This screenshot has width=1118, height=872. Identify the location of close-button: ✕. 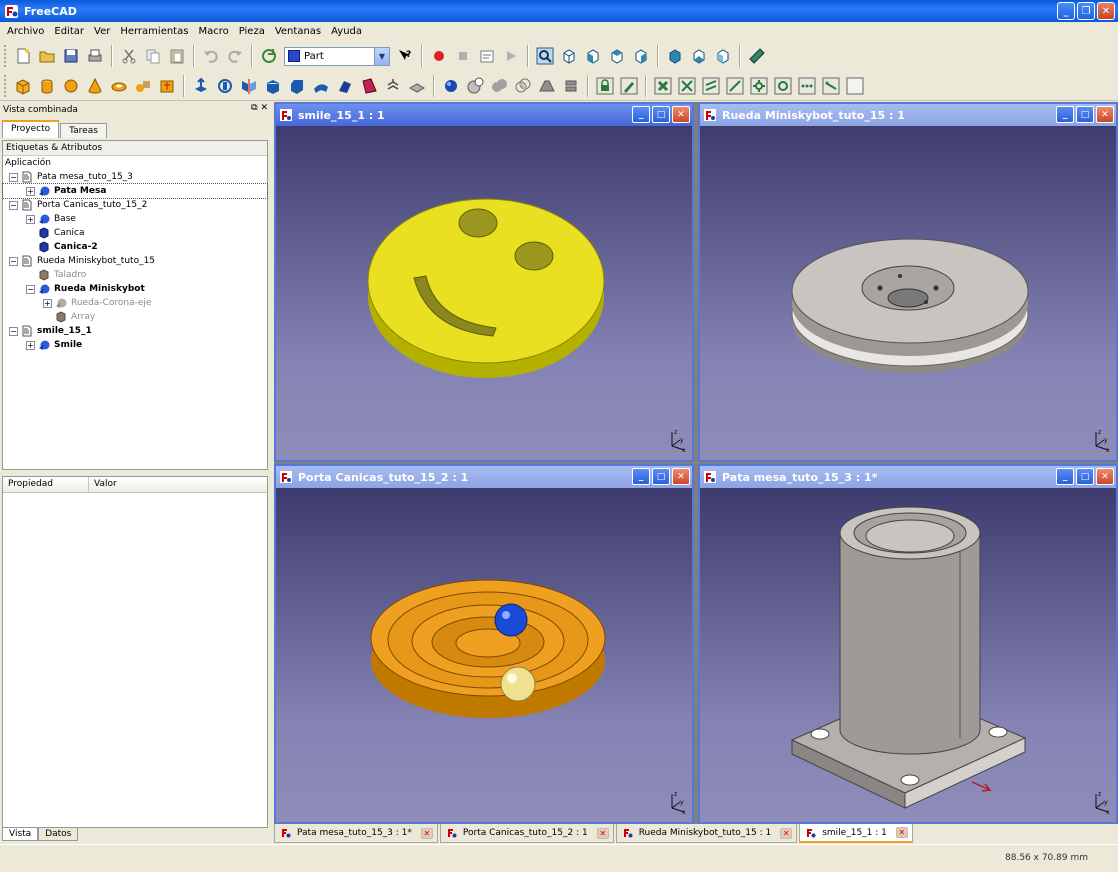
(1106, 11).